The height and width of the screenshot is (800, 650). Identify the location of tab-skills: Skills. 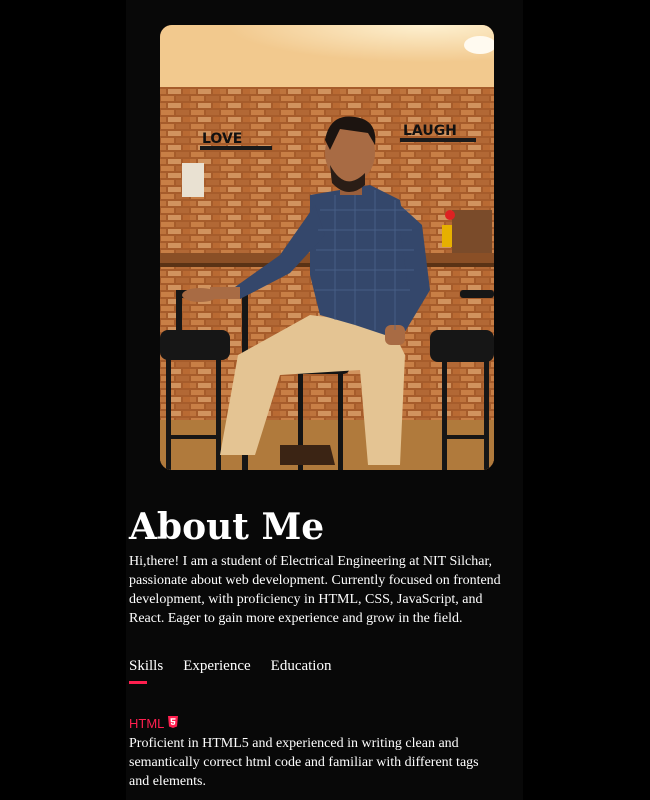
(146, 671).